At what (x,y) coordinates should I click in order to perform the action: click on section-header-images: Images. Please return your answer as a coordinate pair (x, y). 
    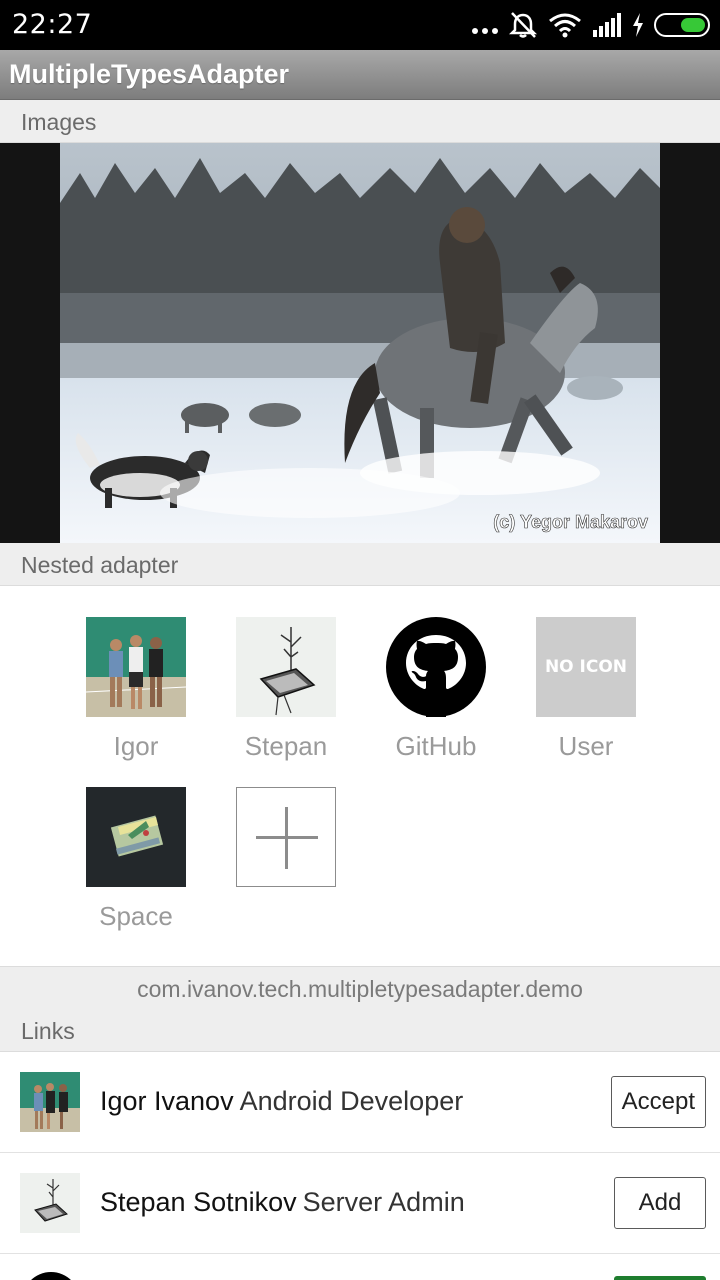
    Looking at the image, I should click on (360, 121).